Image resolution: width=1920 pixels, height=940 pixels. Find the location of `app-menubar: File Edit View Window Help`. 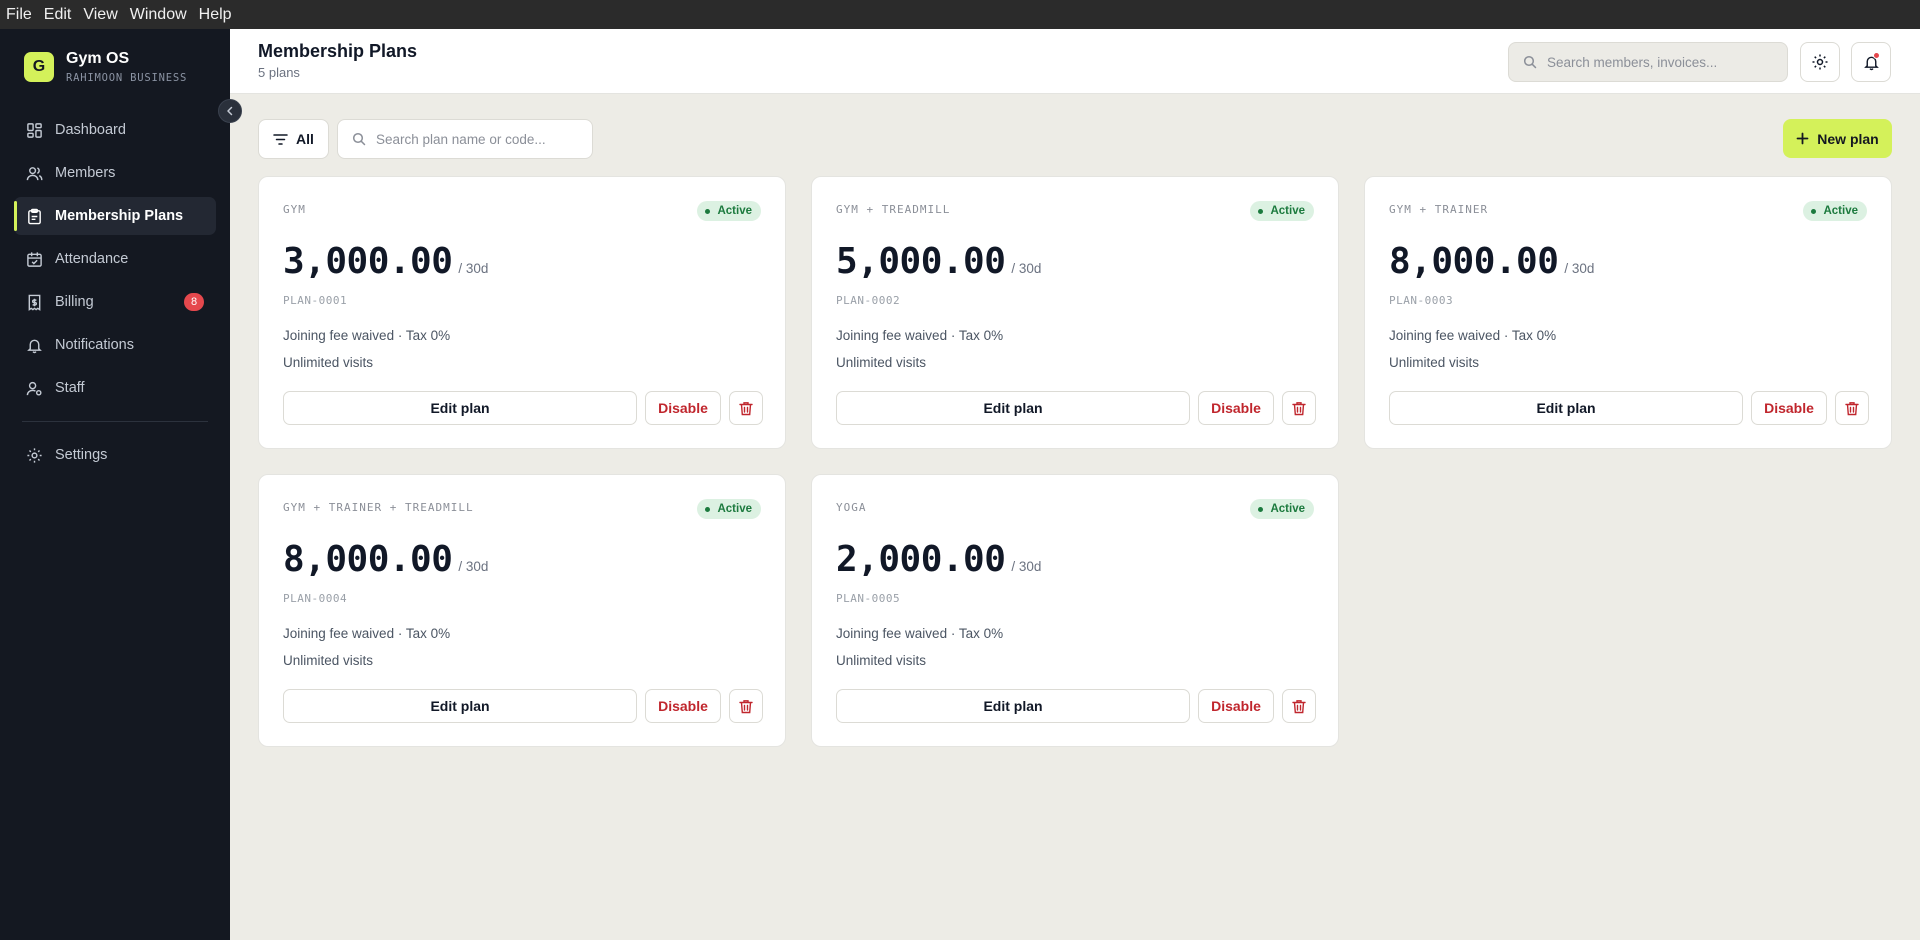

app-menubar: File Edit View Window Help is located at coordinates (960, 14).